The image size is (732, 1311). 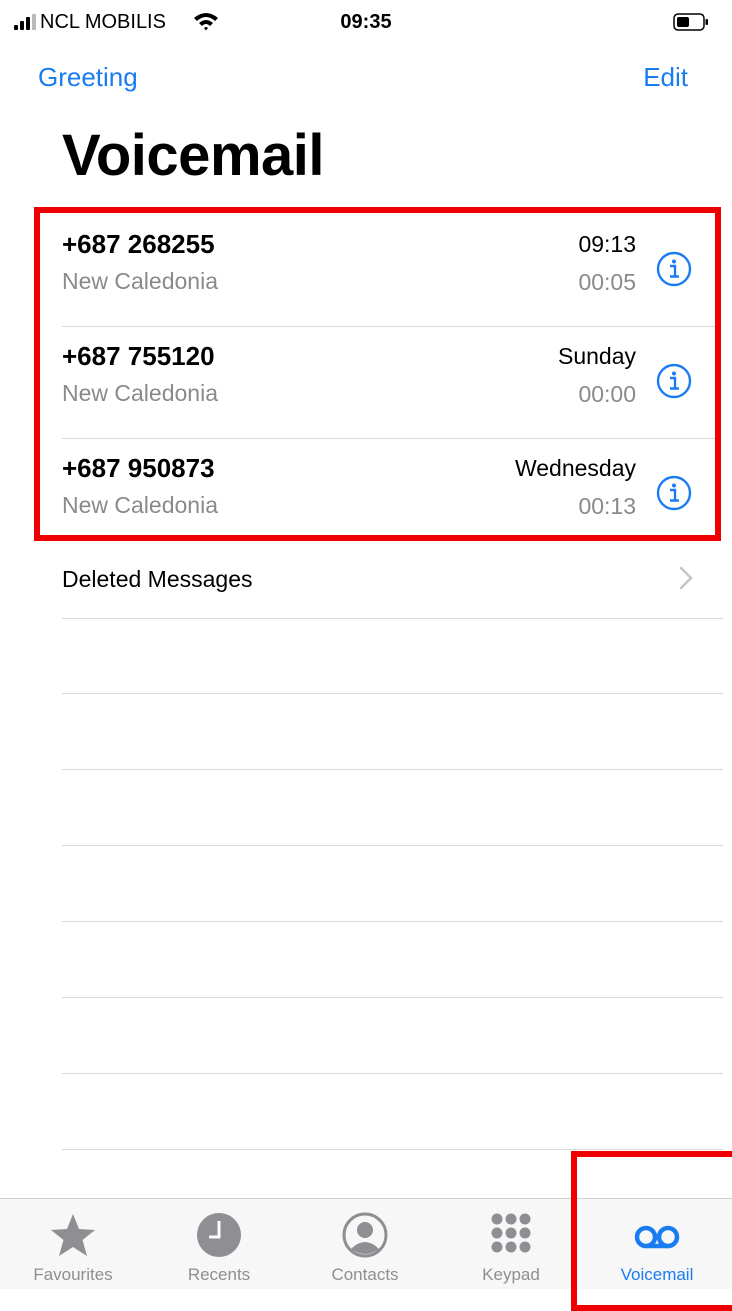 I want to click on chevron-right-icon, so click(x=686, y=578).